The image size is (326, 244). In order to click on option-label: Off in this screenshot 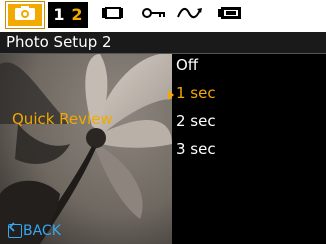, I will do `click(187, 65)`.